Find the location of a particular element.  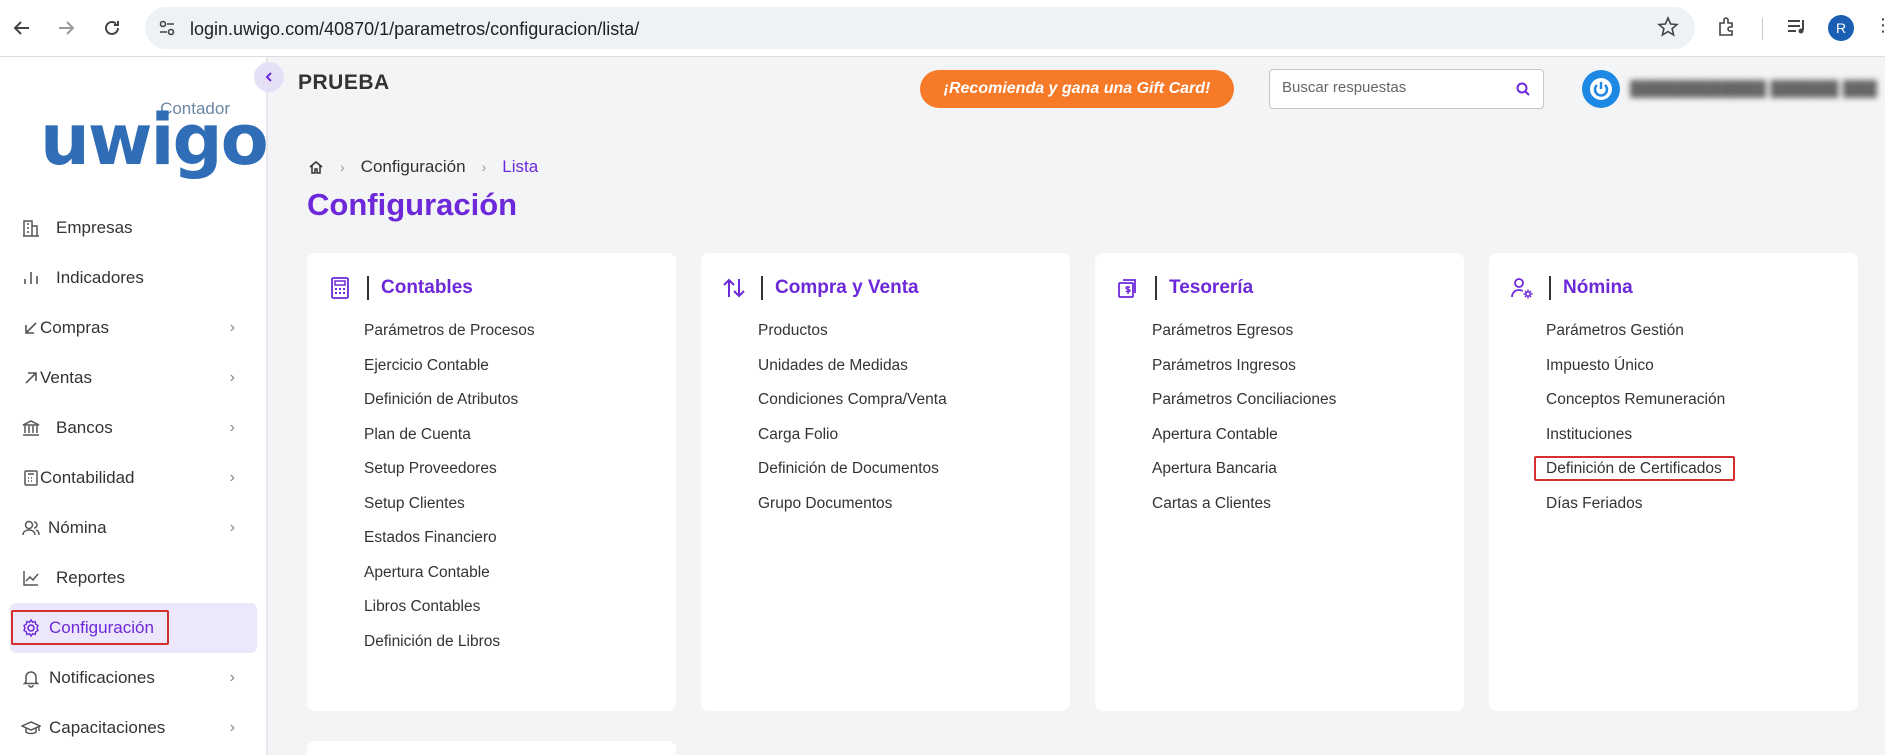

search-box is located at coordinates (1406, 89).